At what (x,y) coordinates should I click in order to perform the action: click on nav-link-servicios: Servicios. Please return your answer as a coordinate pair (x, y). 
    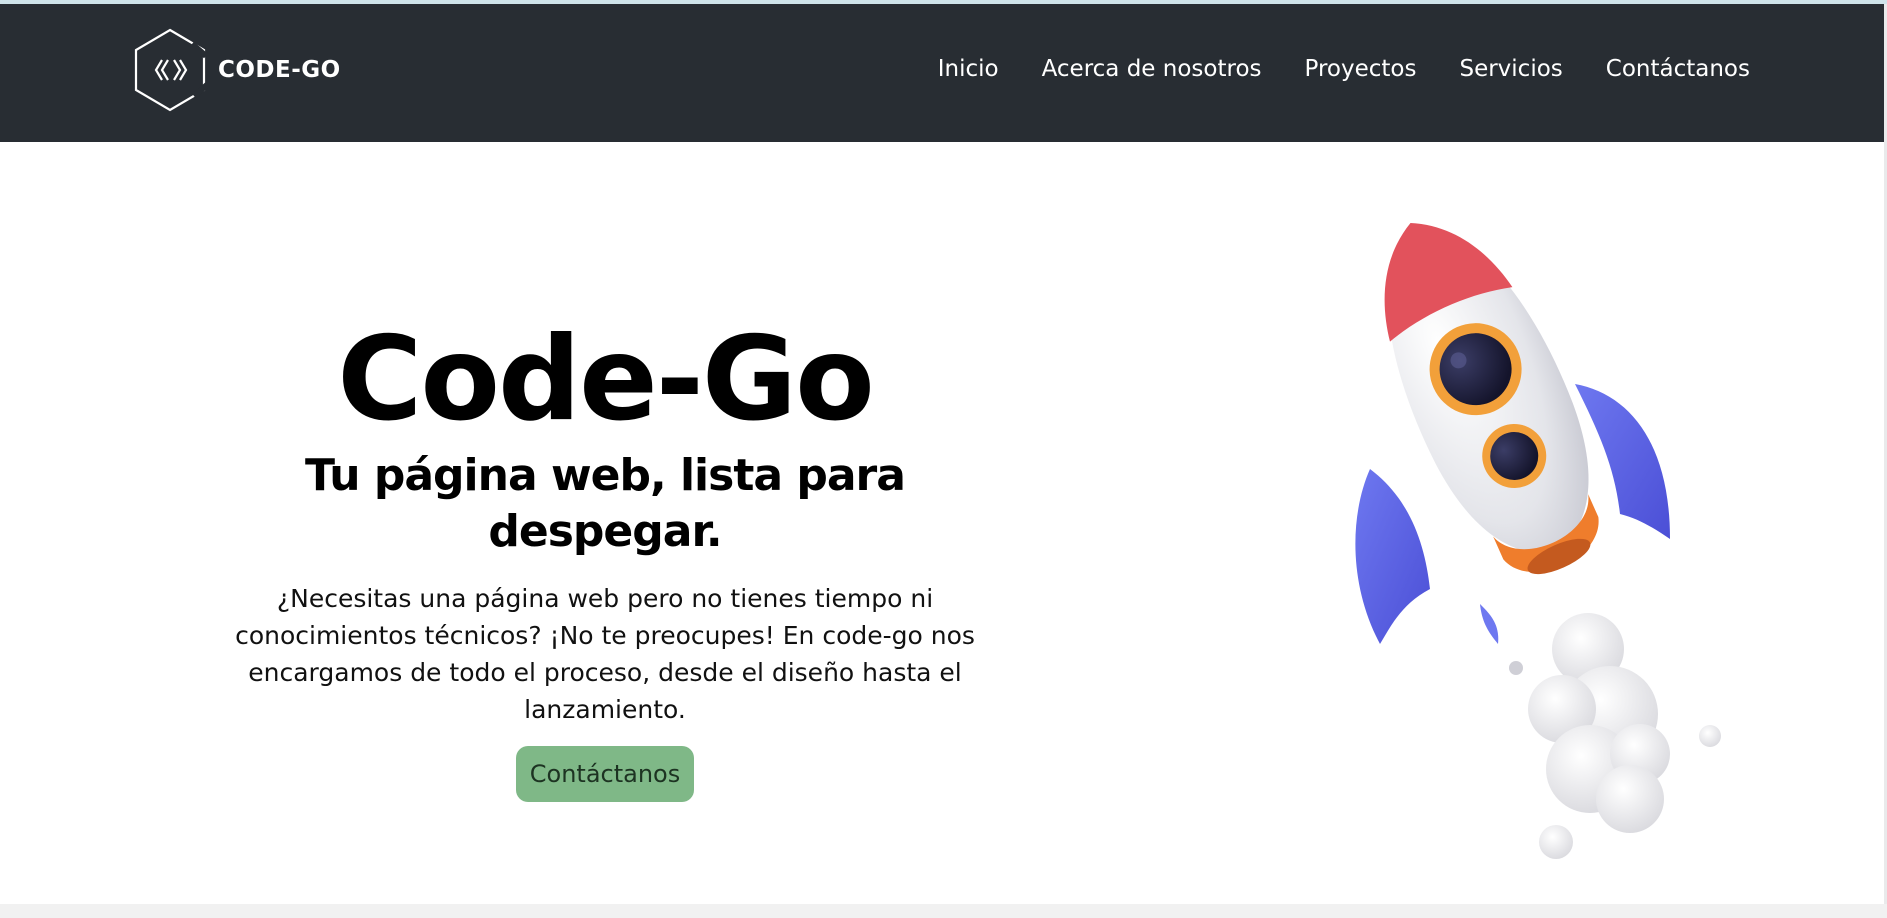
    Looking at the image, I should click on (1510, 69).